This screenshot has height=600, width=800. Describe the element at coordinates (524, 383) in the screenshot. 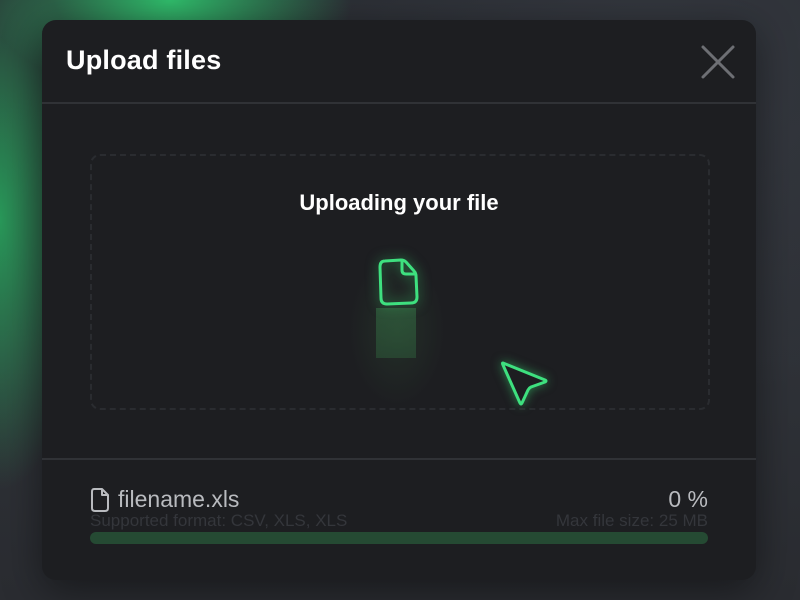

I see `cursor-arrow-icon` at that location.